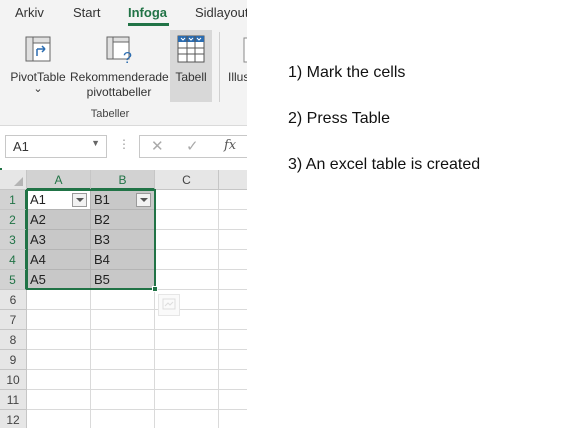 The width and height of the screenshot is (578, 428). What do you see at coordinates (86, 12) in the screenshot?
I see `tab-start: Start` at bounding box center [86, 12].